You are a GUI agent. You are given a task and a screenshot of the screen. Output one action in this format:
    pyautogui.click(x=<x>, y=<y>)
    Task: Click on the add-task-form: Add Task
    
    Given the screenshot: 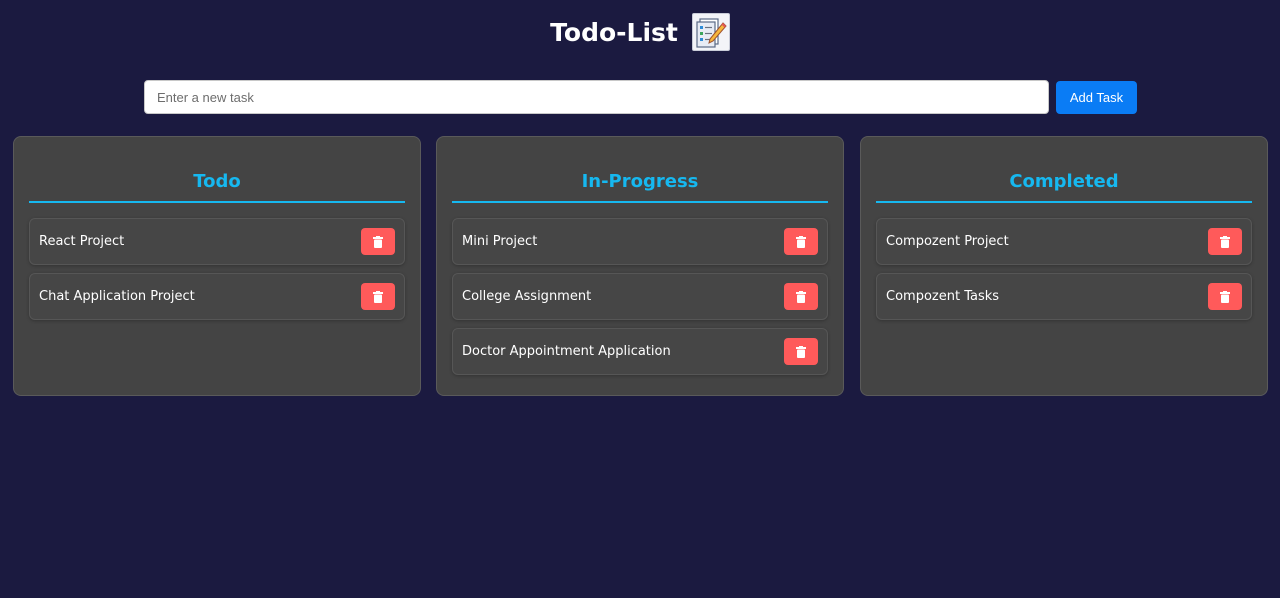 What is the action you would take?
    pyautogui.click(x=640, y=97)
    